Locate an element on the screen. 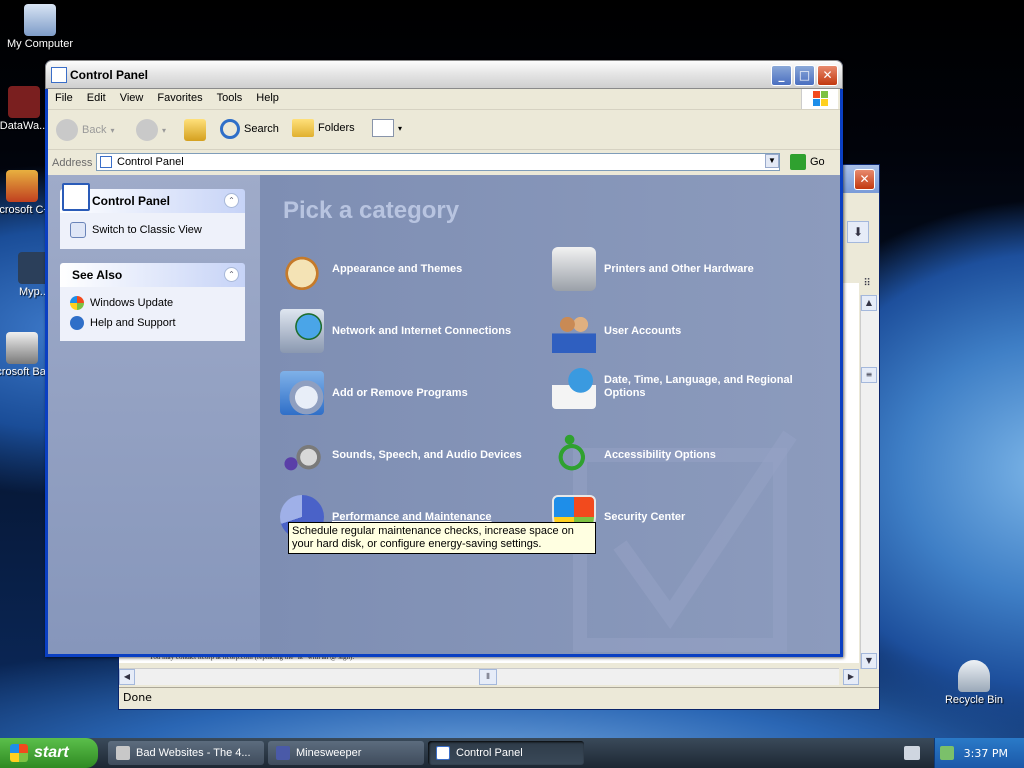  scroll-thumb-horizontal: ⦀ is located at coordinates (488, 677).